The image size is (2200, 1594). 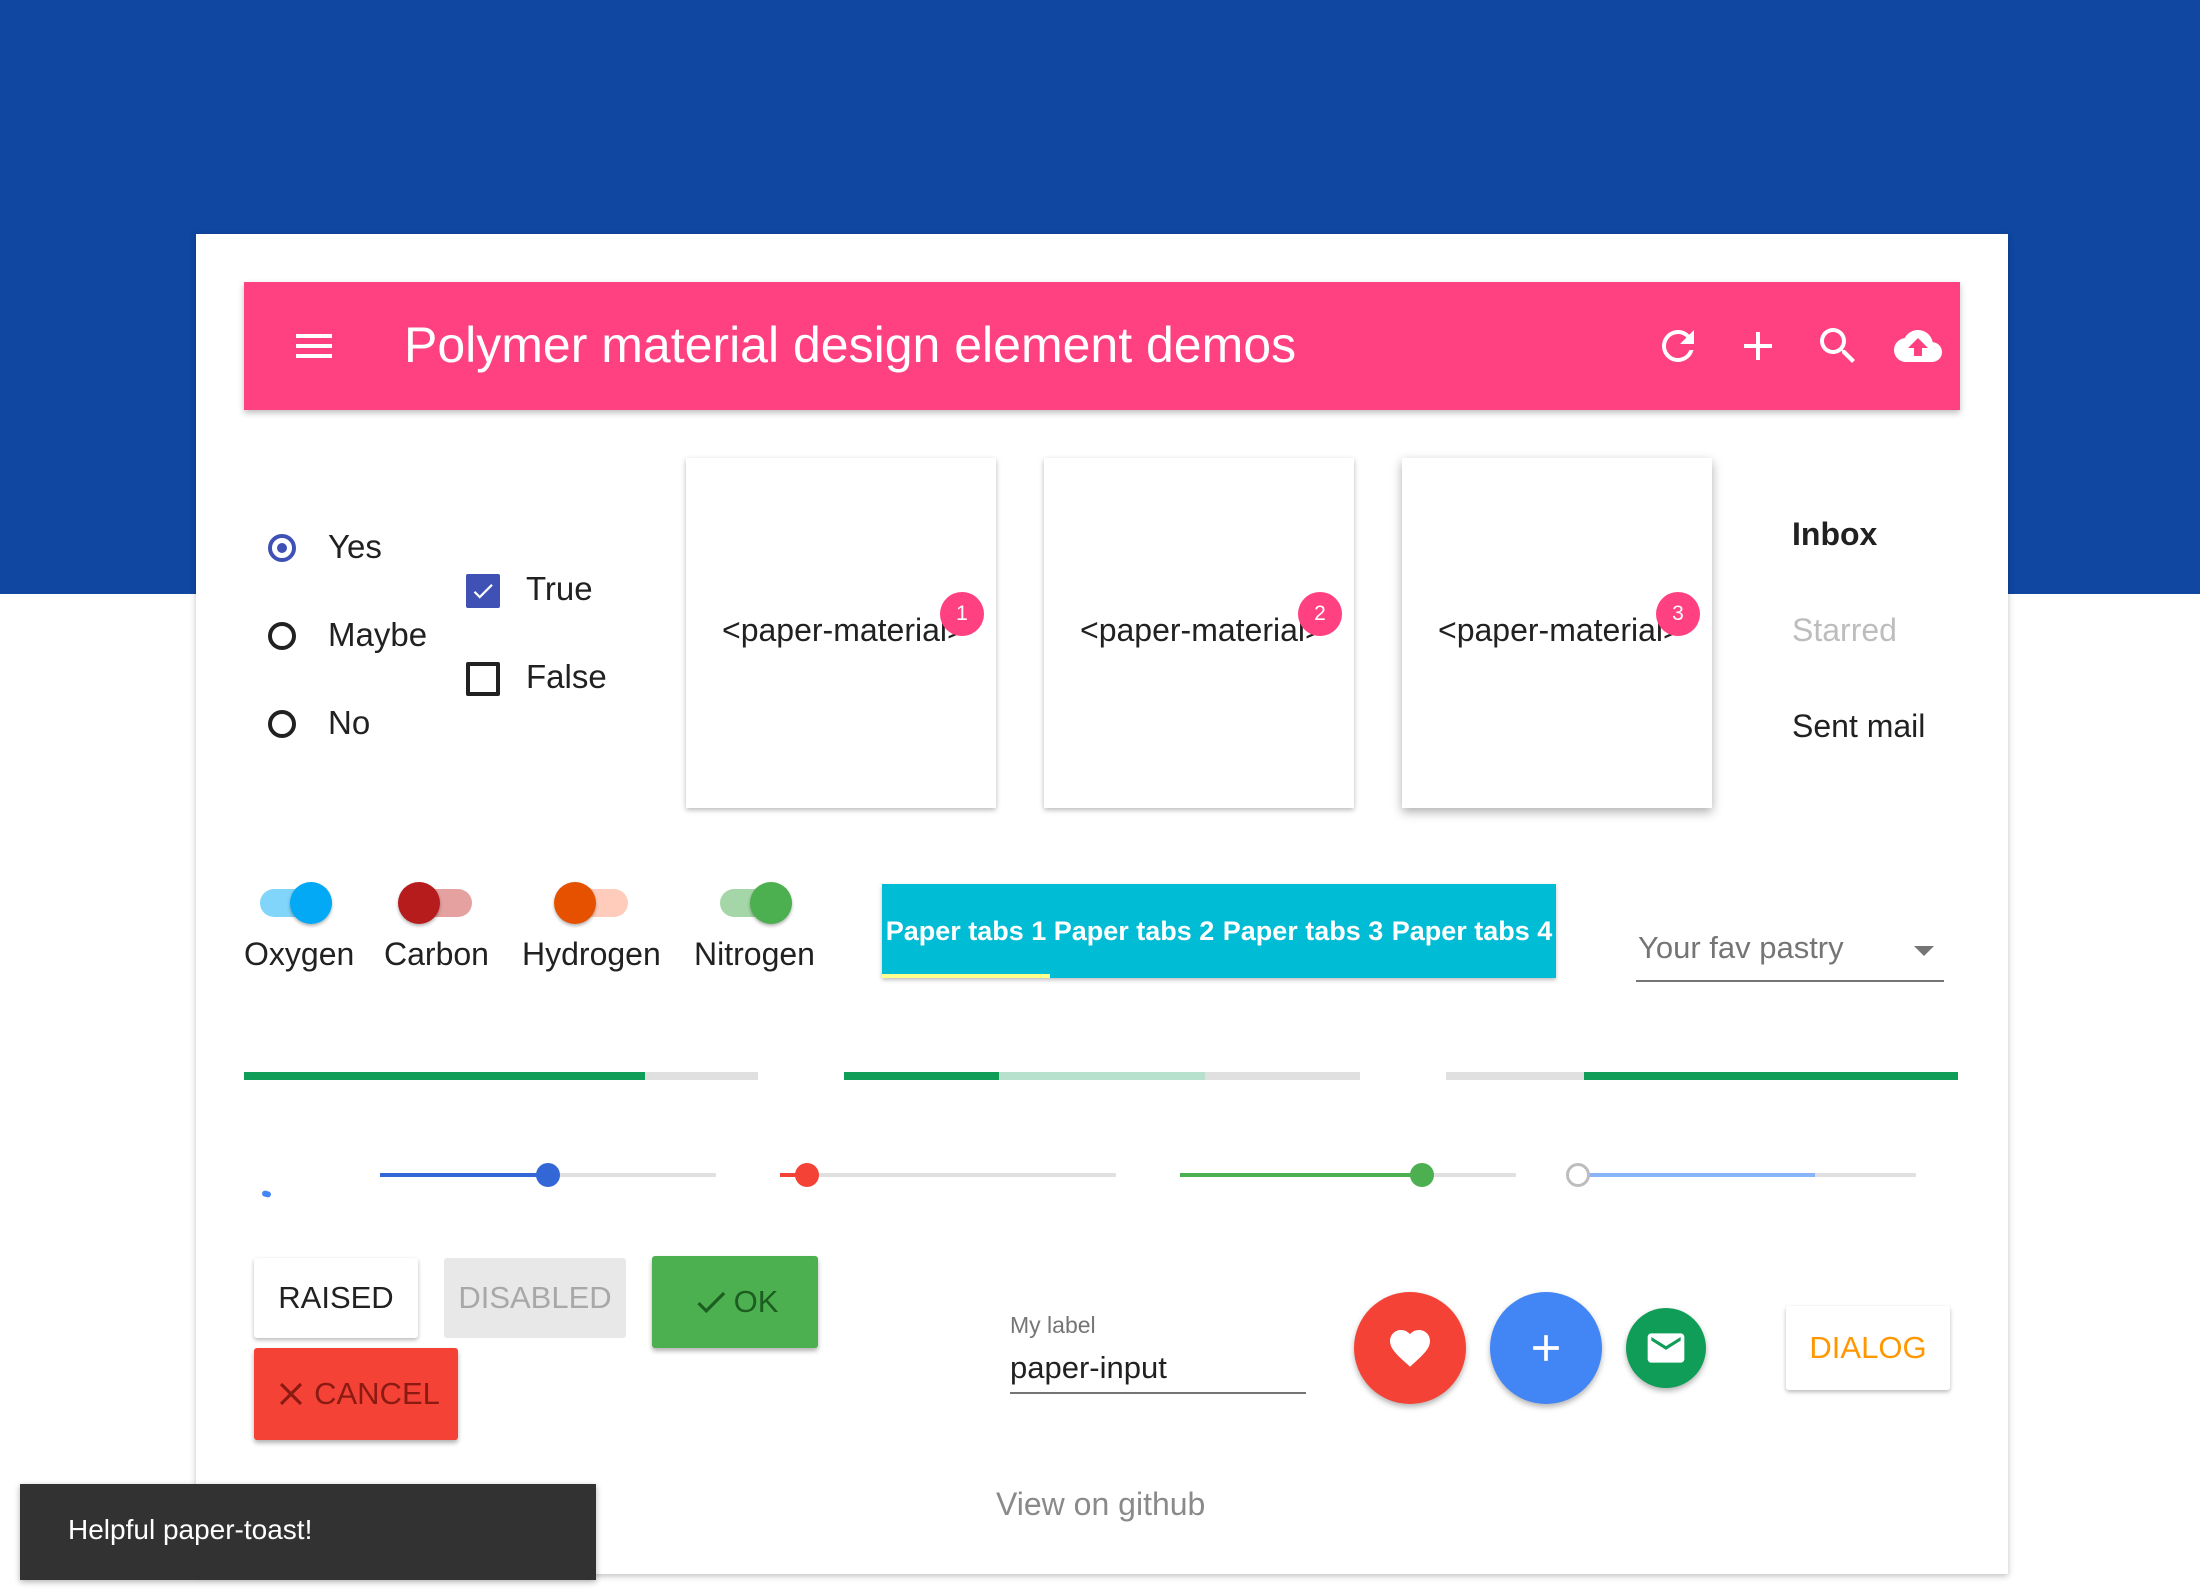 I want to click on tab-1: Paper tabs 1, so click(x=966, y=931).